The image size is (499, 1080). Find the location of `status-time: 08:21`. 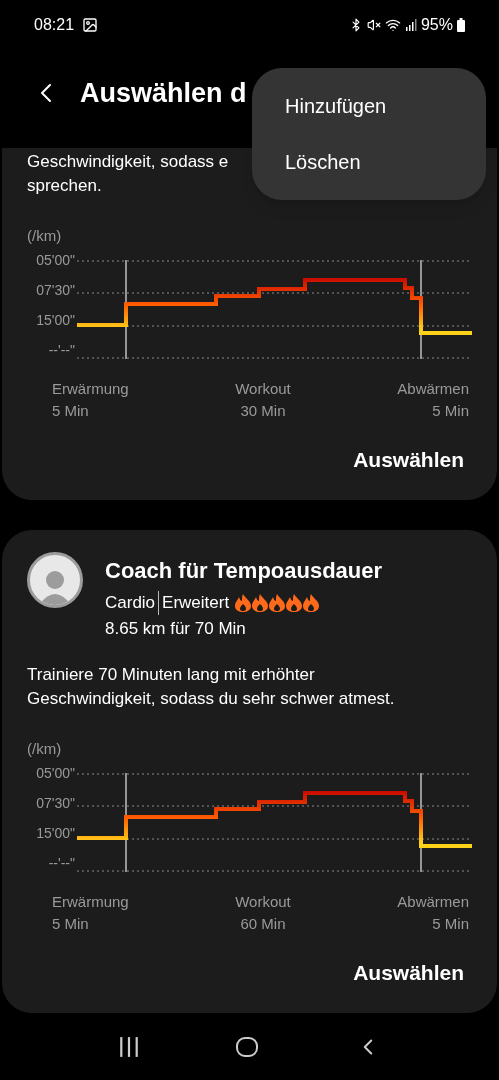

status-time: 08:21 is located at coordinates (54, 25).